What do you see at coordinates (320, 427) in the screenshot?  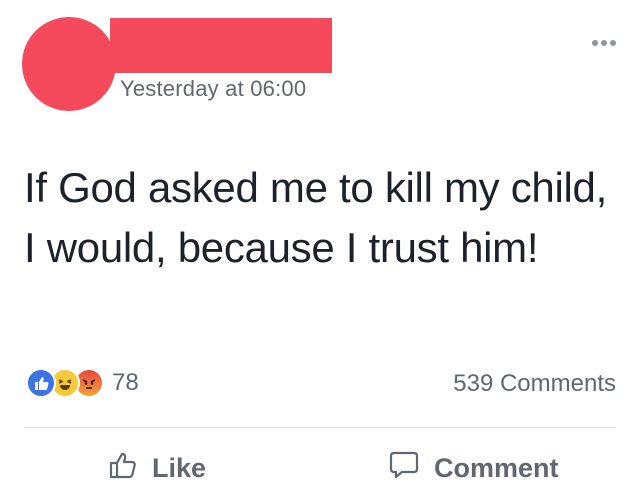 I see `divider` at bounding box center [320, 427].